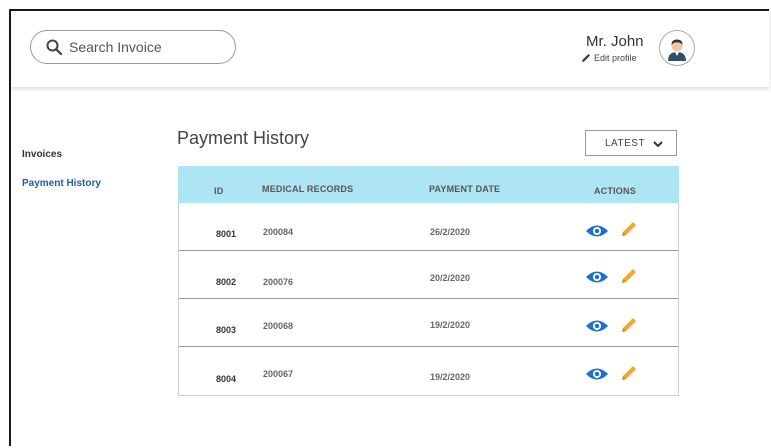  I want to click on edit-profile-link: Edit profile, so click(609, 58).